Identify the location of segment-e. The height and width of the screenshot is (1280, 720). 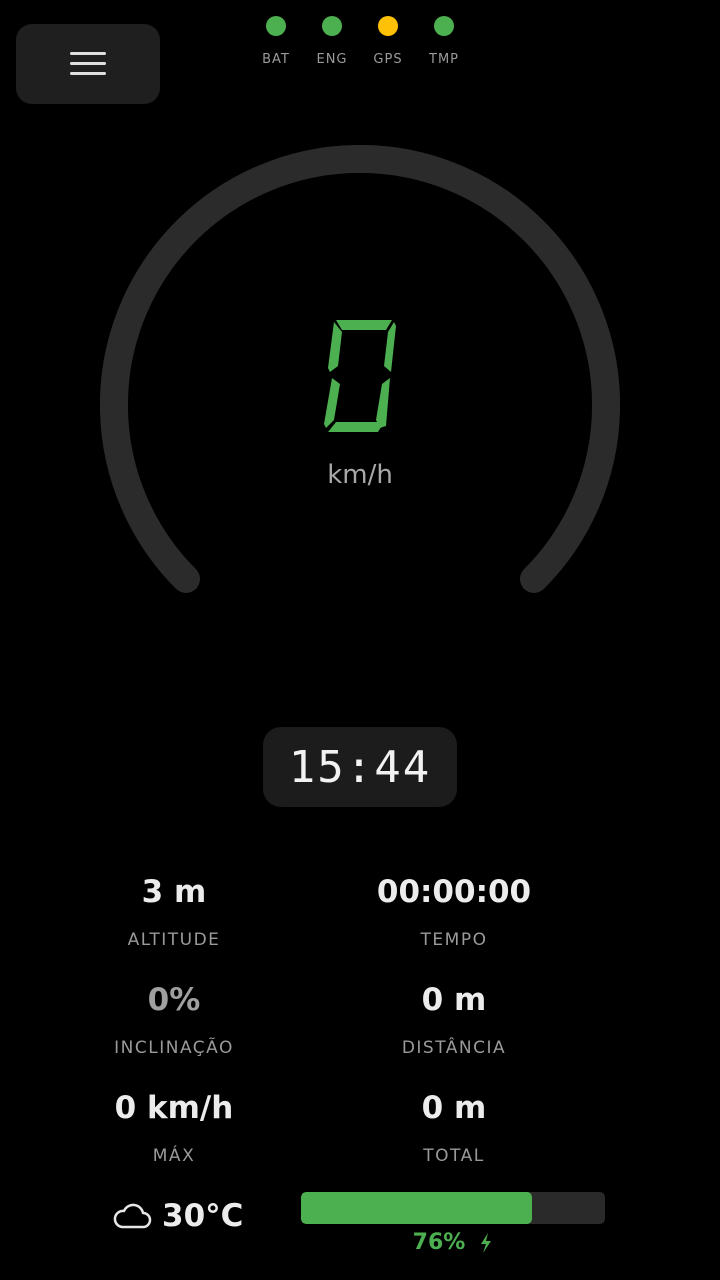
(332, 403).